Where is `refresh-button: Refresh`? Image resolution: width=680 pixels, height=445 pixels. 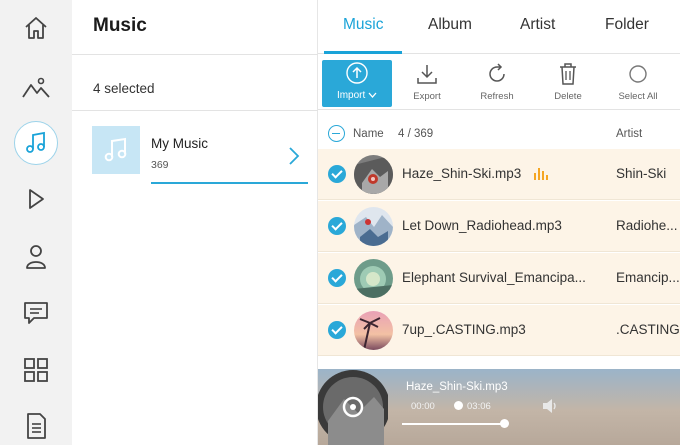
refresh-button: Refresh is located at coordinates (497, 84).